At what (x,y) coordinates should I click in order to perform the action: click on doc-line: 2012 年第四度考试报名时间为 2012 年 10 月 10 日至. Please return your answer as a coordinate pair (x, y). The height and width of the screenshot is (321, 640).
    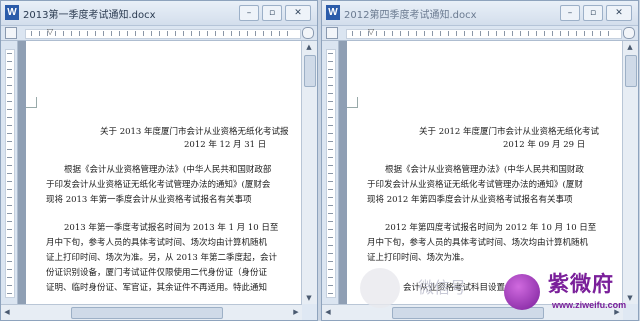
    Looking at the image, I should click on (491, 228).